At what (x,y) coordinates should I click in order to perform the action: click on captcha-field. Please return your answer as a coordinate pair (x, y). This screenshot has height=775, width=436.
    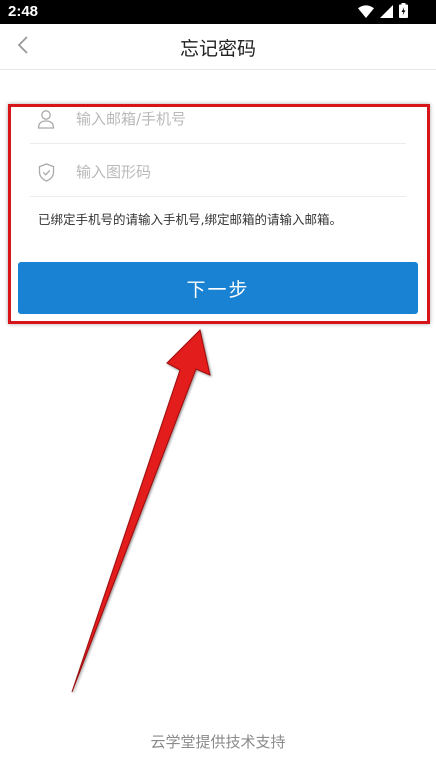
    Looking at the image, I should click on (218, 172).